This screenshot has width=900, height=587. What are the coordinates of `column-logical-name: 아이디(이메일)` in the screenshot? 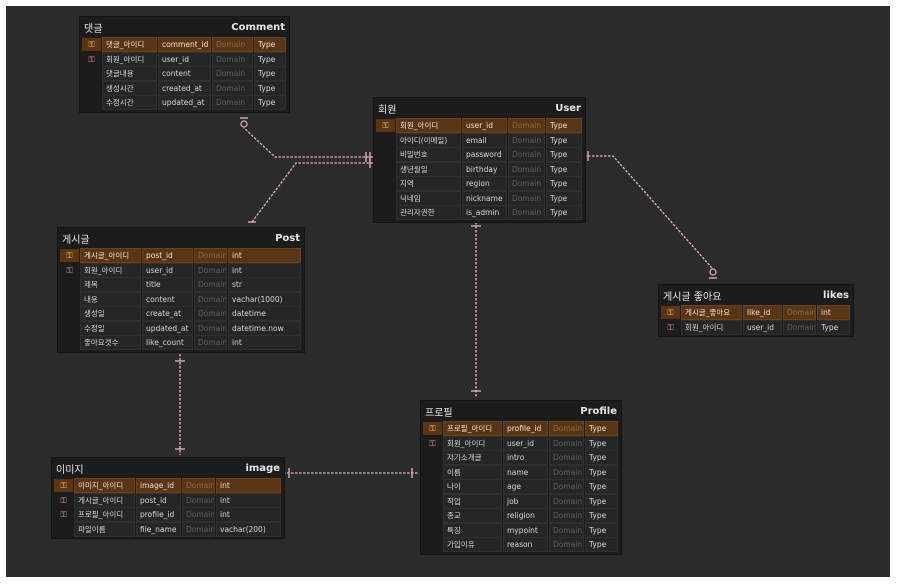 It's located at (428, 140).